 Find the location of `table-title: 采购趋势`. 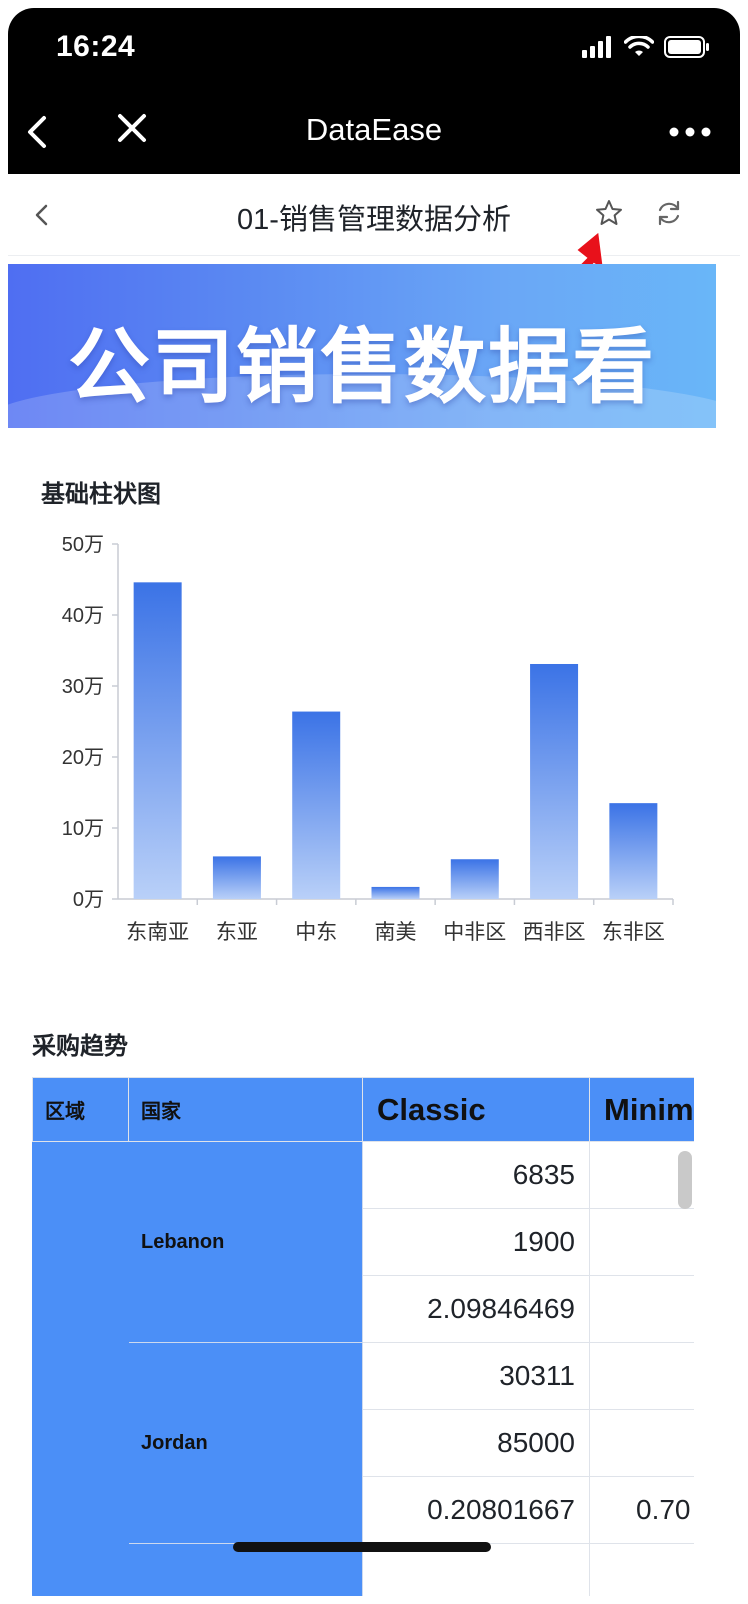

table-title: 采购趋势 is located at coordinates (80, 1046).